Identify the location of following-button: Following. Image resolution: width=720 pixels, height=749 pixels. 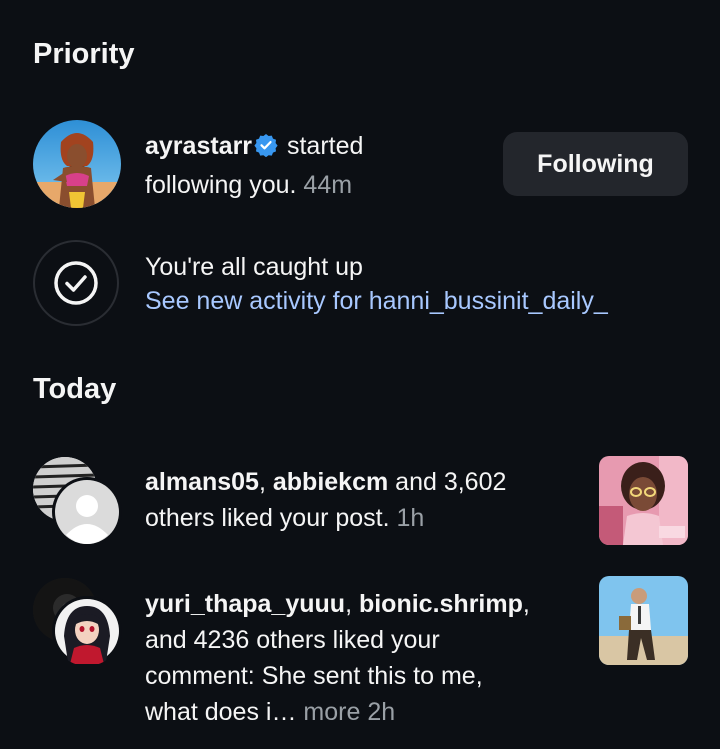
(595, 164).